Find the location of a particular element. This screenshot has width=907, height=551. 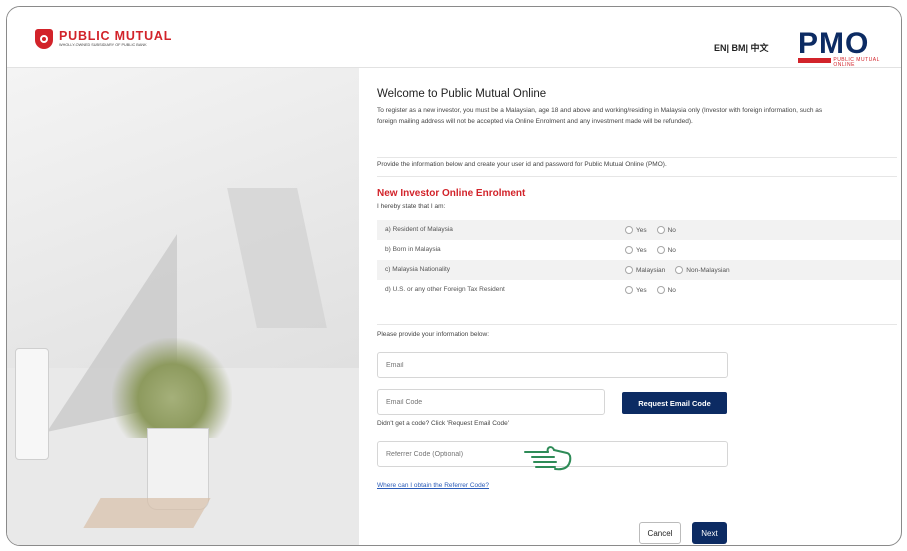

photo-cup is located at coordinates (32, 404).